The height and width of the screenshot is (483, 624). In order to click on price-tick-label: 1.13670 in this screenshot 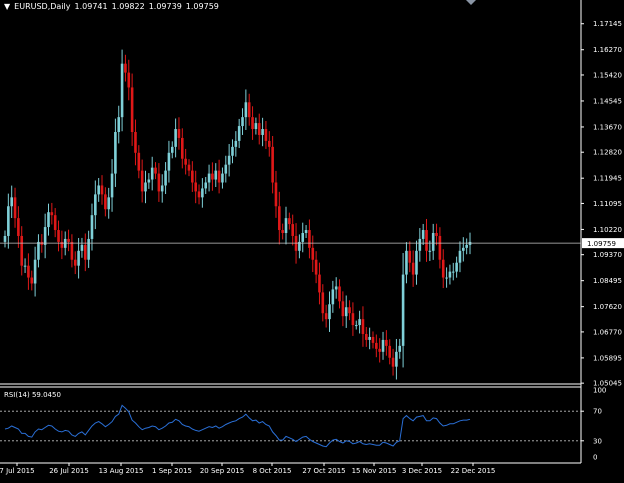, I will do `click(607, 127)`.